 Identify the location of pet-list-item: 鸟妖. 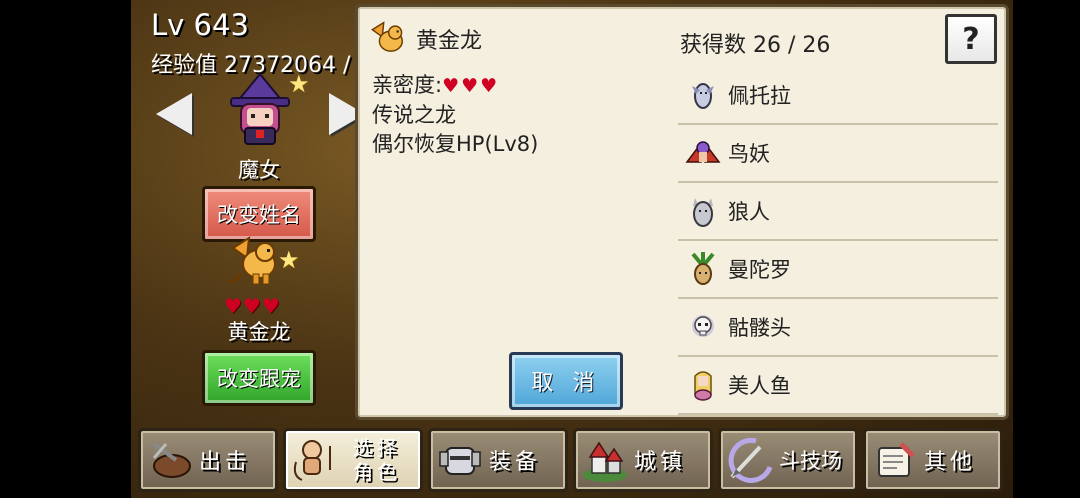
(838, 154).